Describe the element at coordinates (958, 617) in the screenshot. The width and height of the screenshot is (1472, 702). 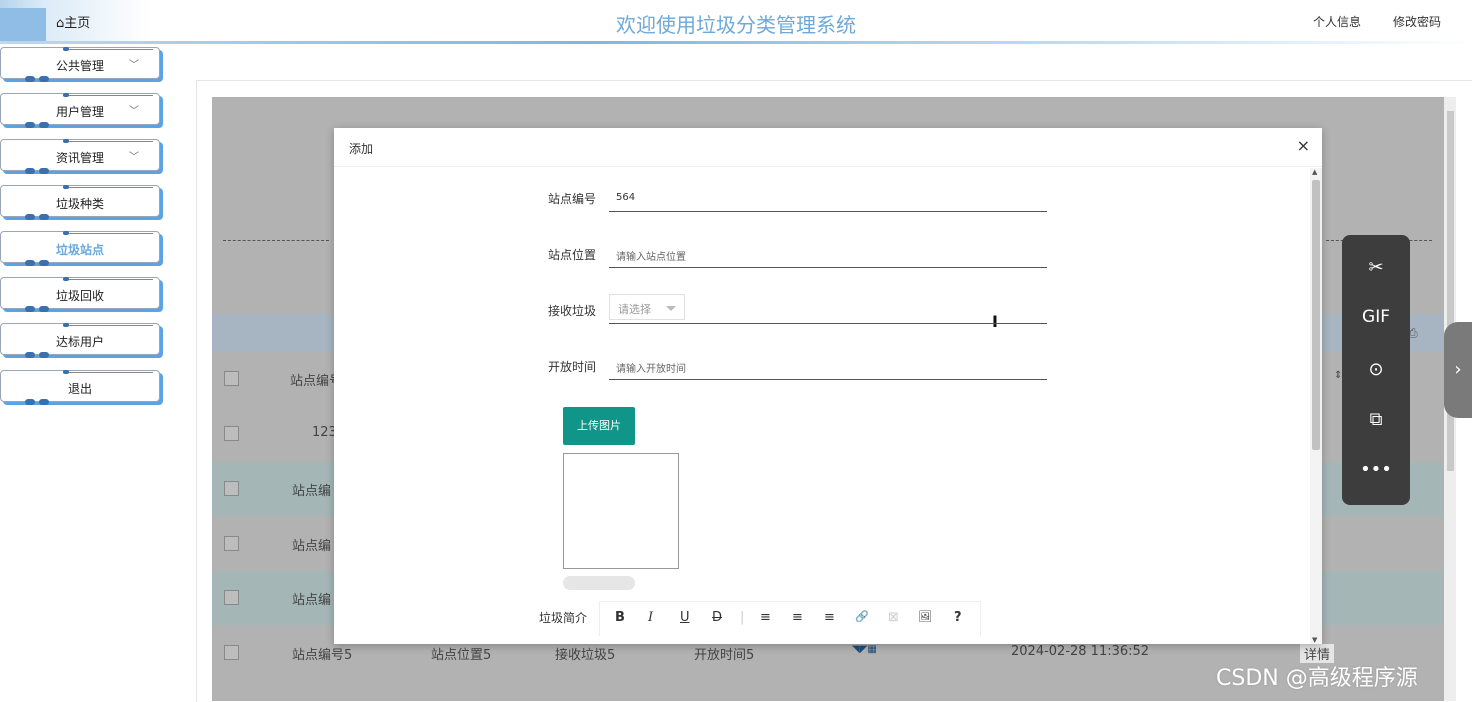
I see `help-icon: ?` at that location.